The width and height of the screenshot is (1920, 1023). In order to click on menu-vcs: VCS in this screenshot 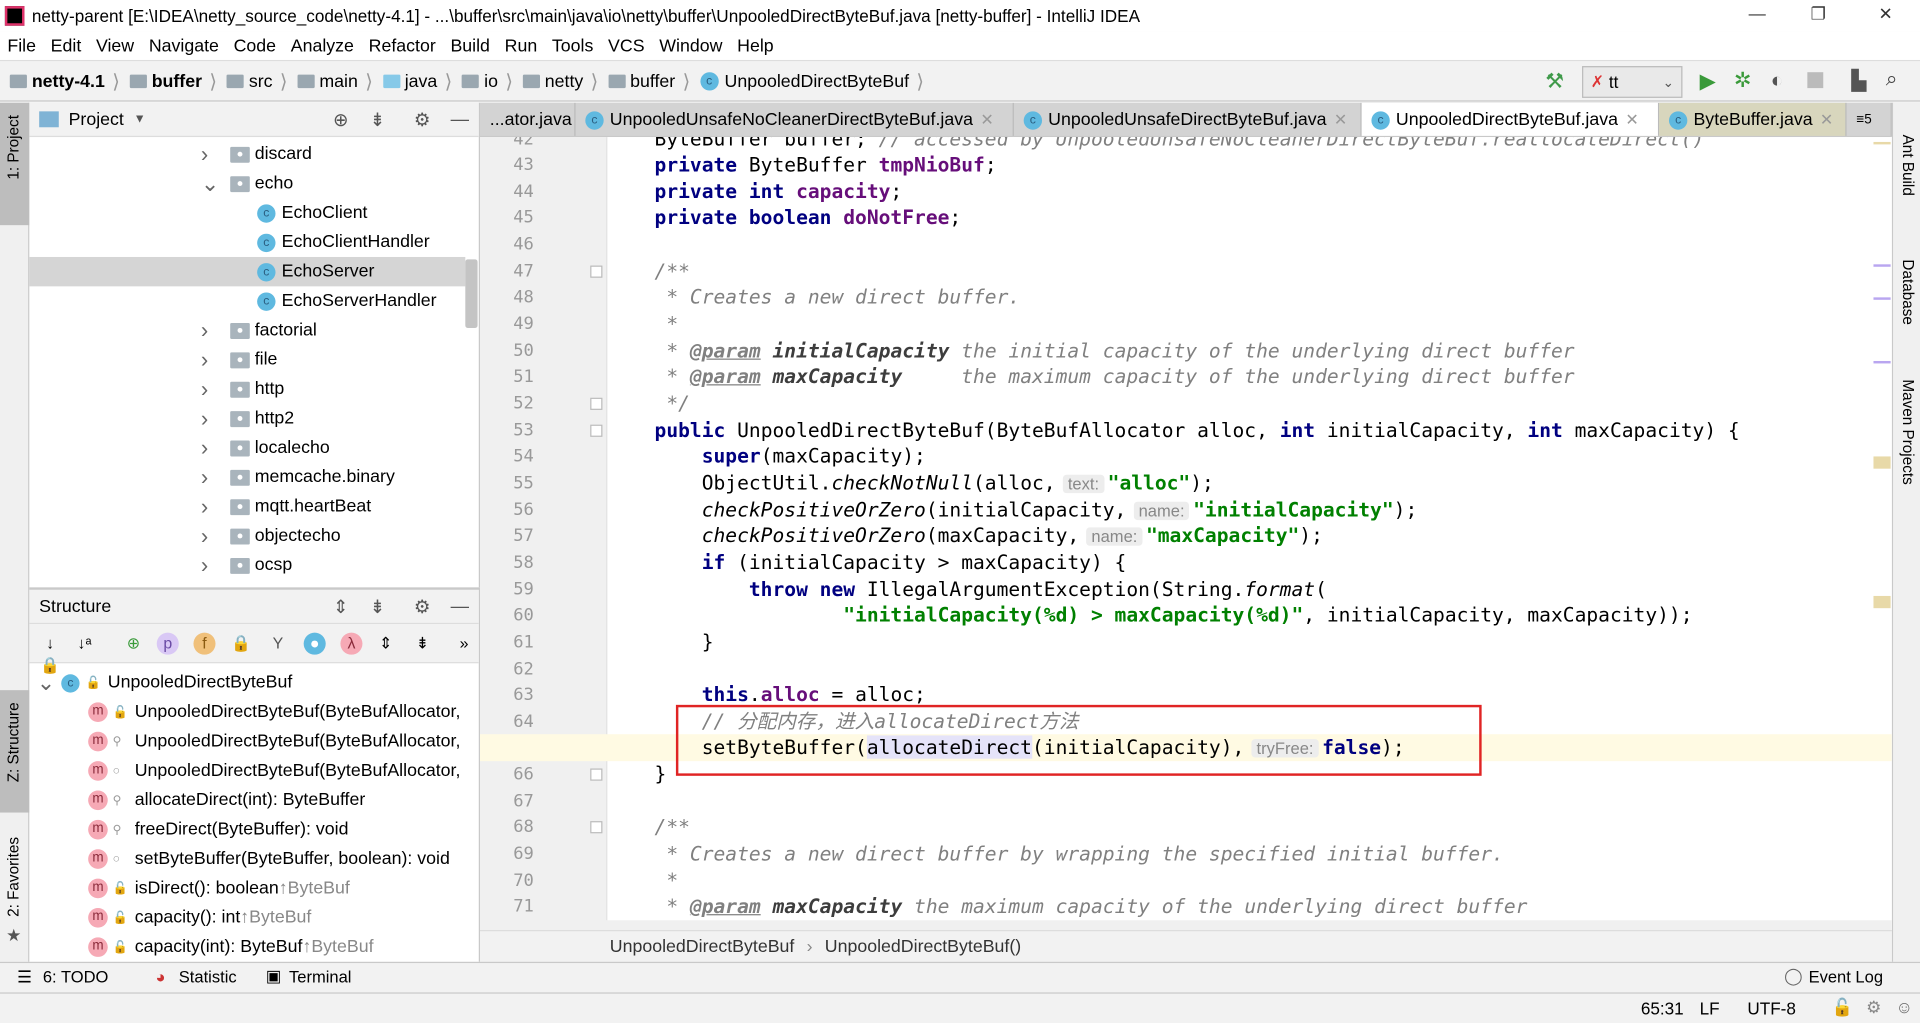, I will do `click(626, 46)`.